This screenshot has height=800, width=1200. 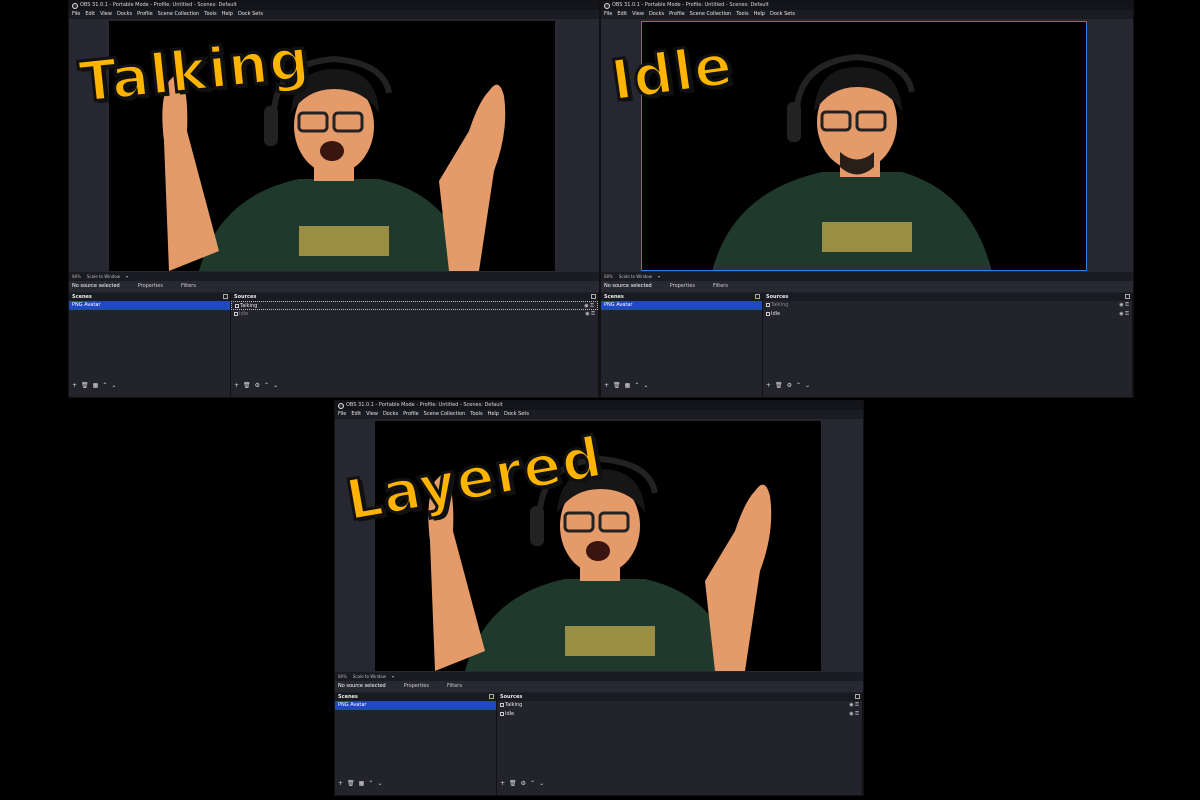 What do you see at coordinates (608, 276) in the screenshot?
I see `zoom-level: 88%` at bounding box center [608, 276].